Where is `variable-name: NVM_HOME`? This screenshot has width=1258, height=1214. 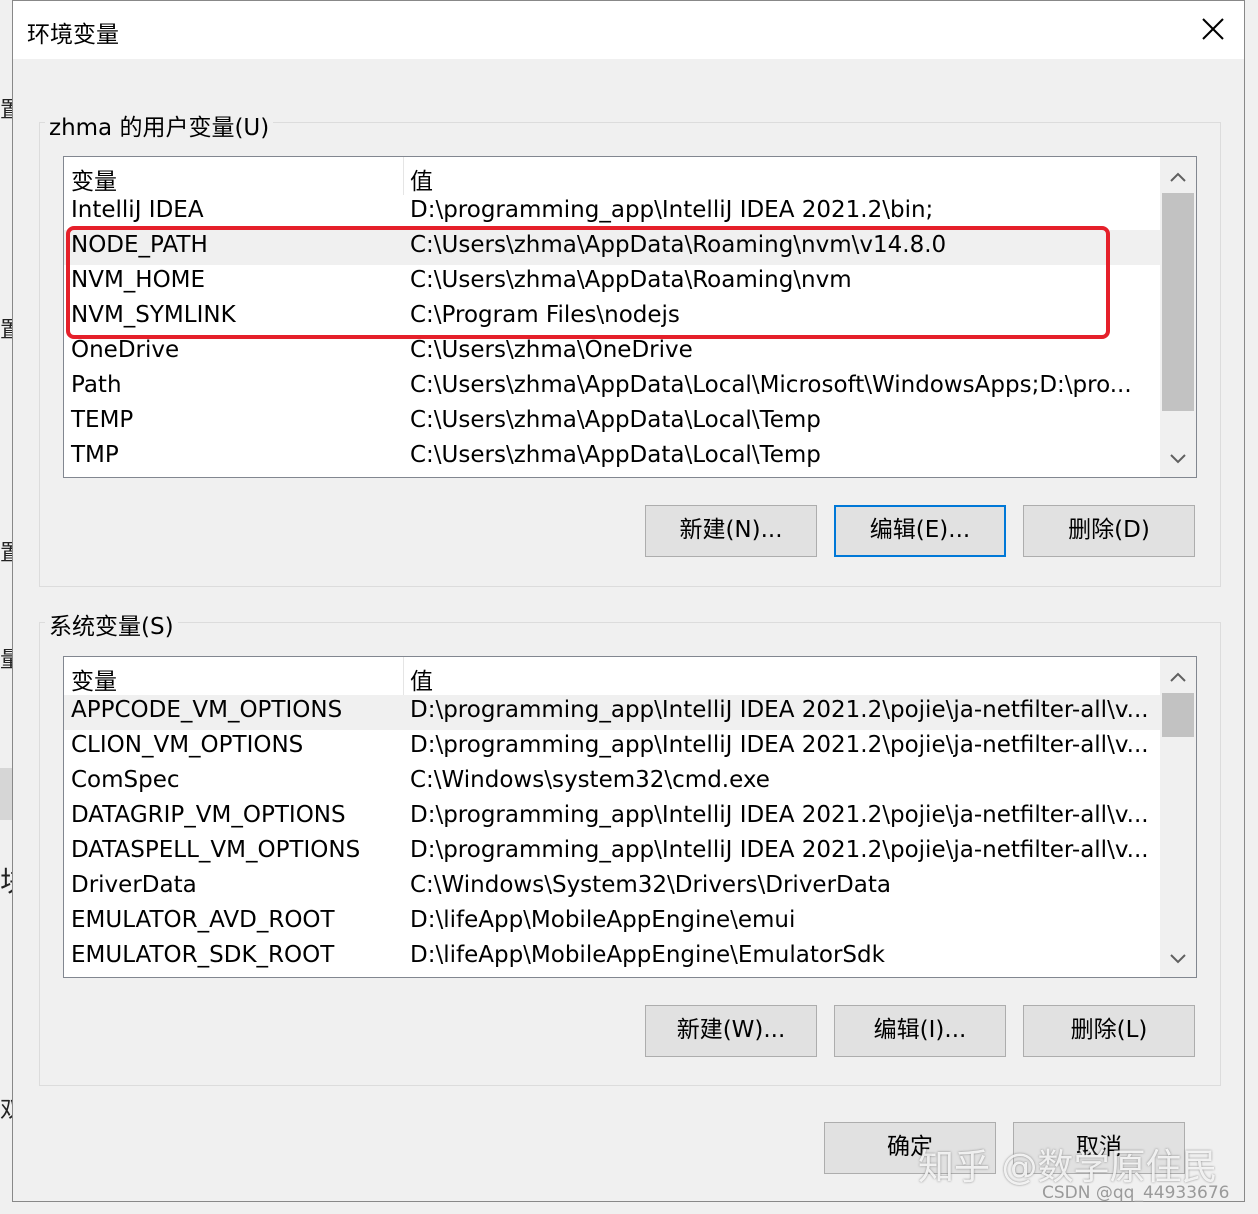 variable-name: NVM_HOME is located at coordinates (138, 280).